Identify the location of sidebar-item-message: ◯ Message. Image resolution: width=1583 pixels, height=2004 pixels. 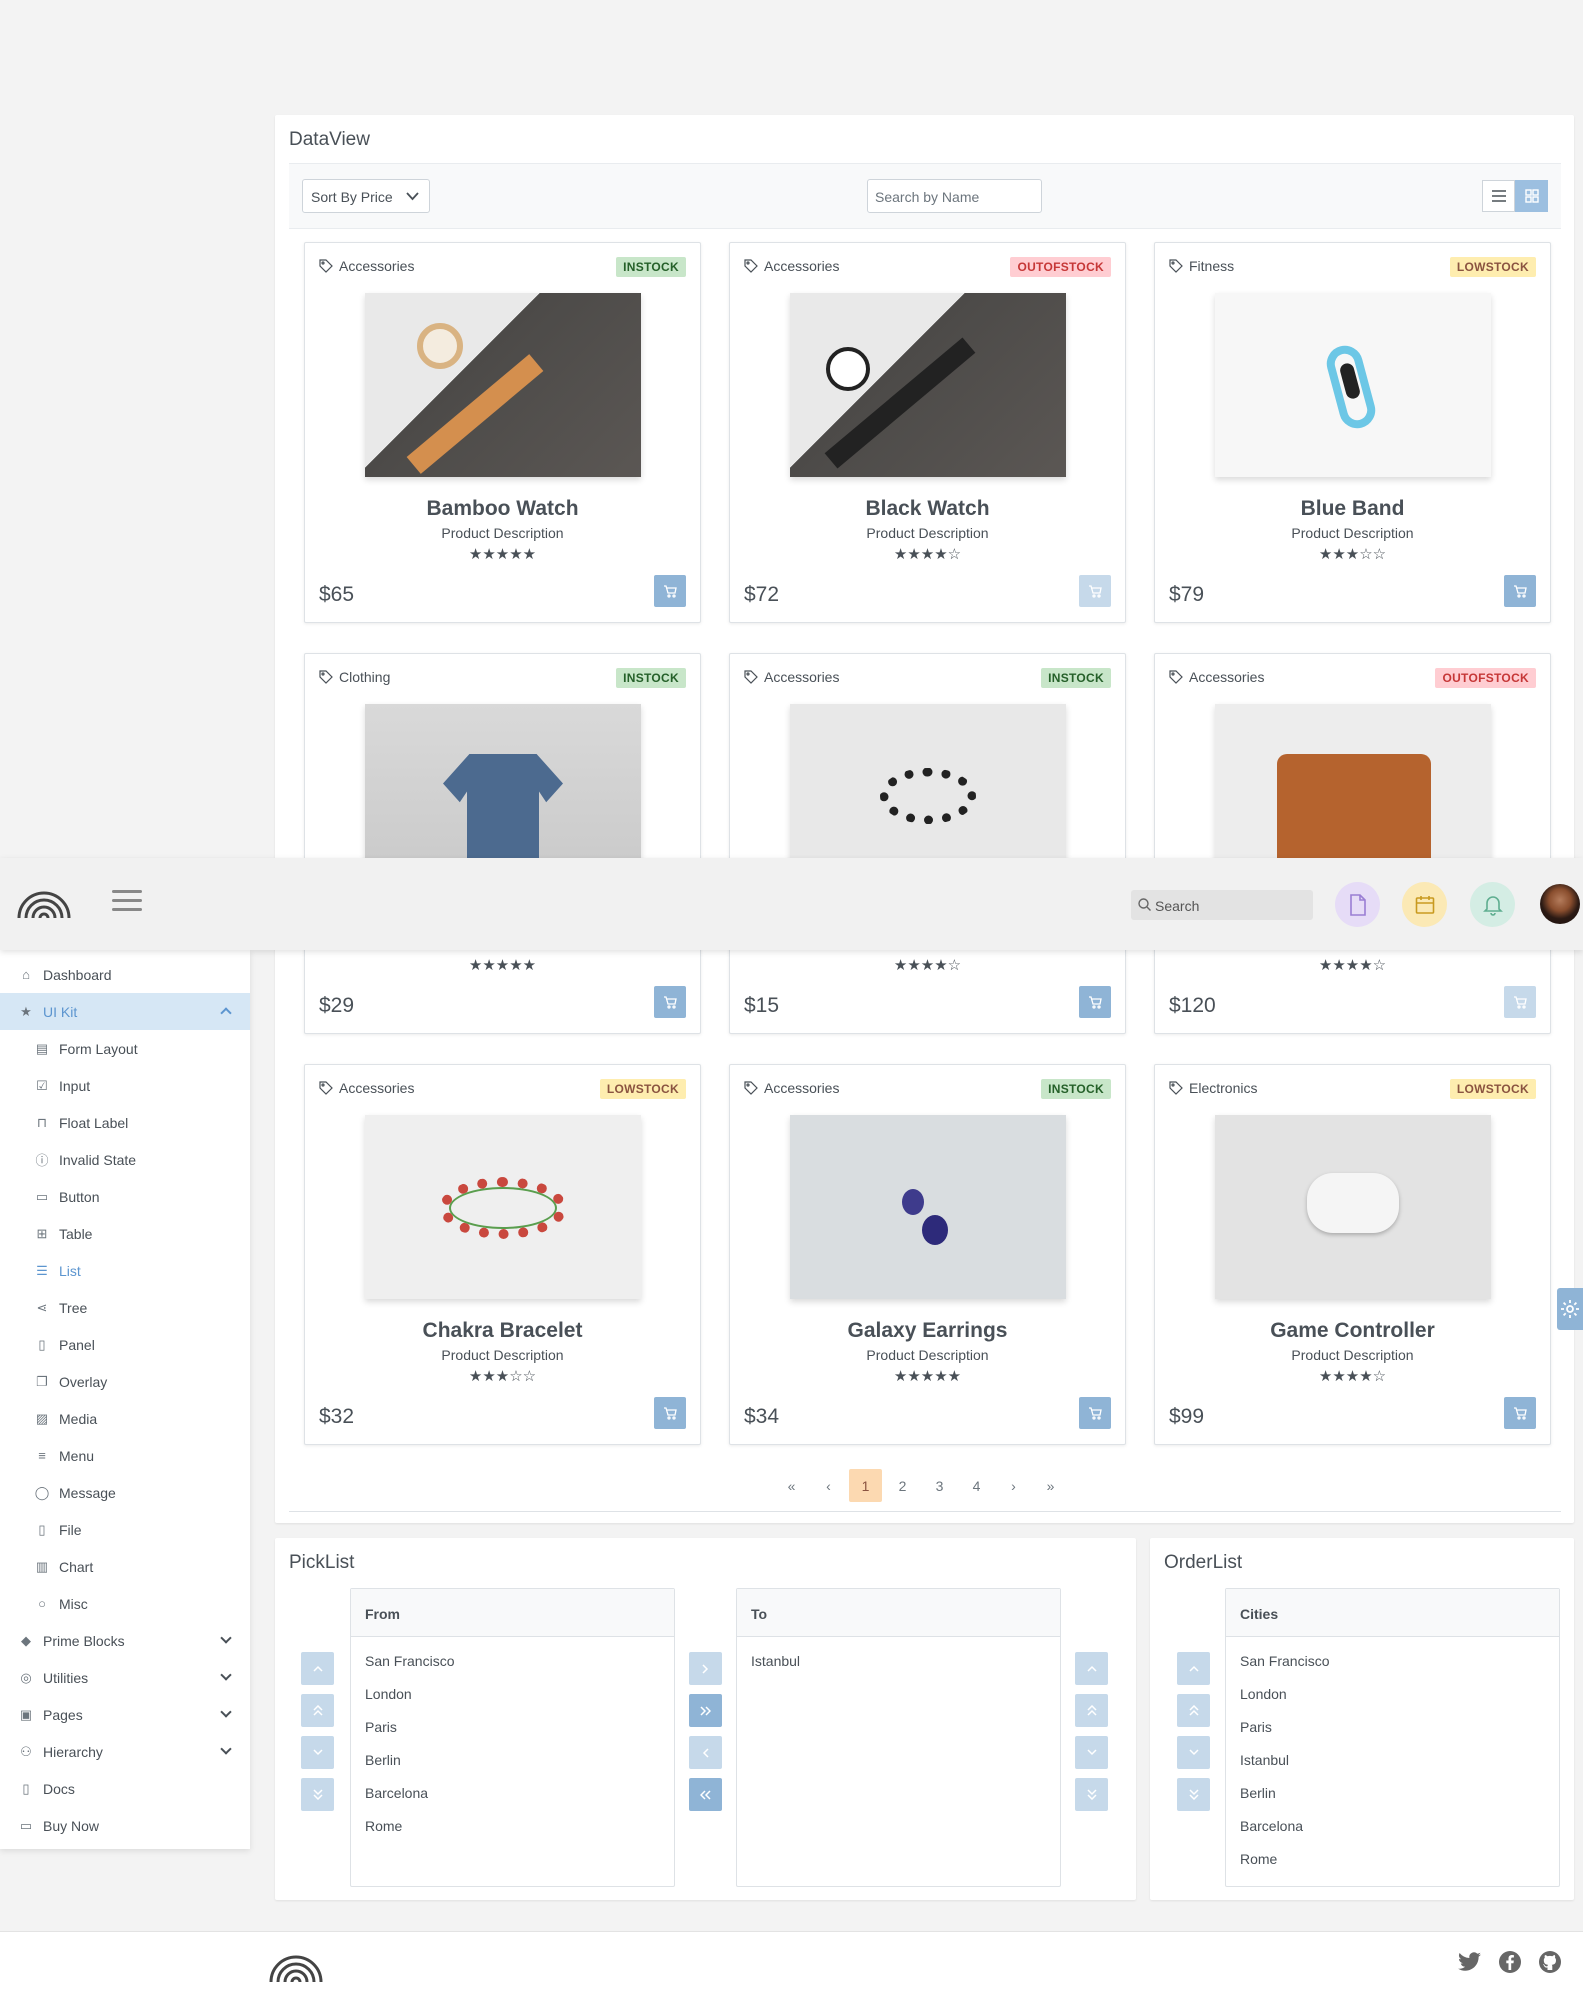
(125, 1492).